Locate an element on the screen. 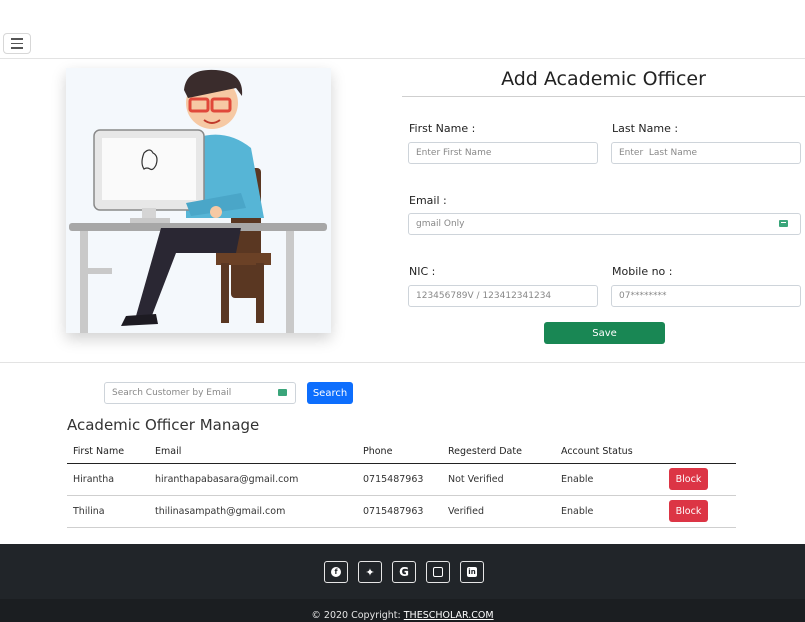  column-header: Account Status is located at coordinates (609, 452).